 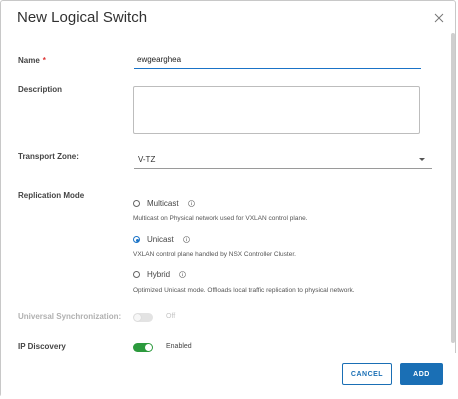 I want to click on radio-label: Hybrid, so click(x=159, y=274).